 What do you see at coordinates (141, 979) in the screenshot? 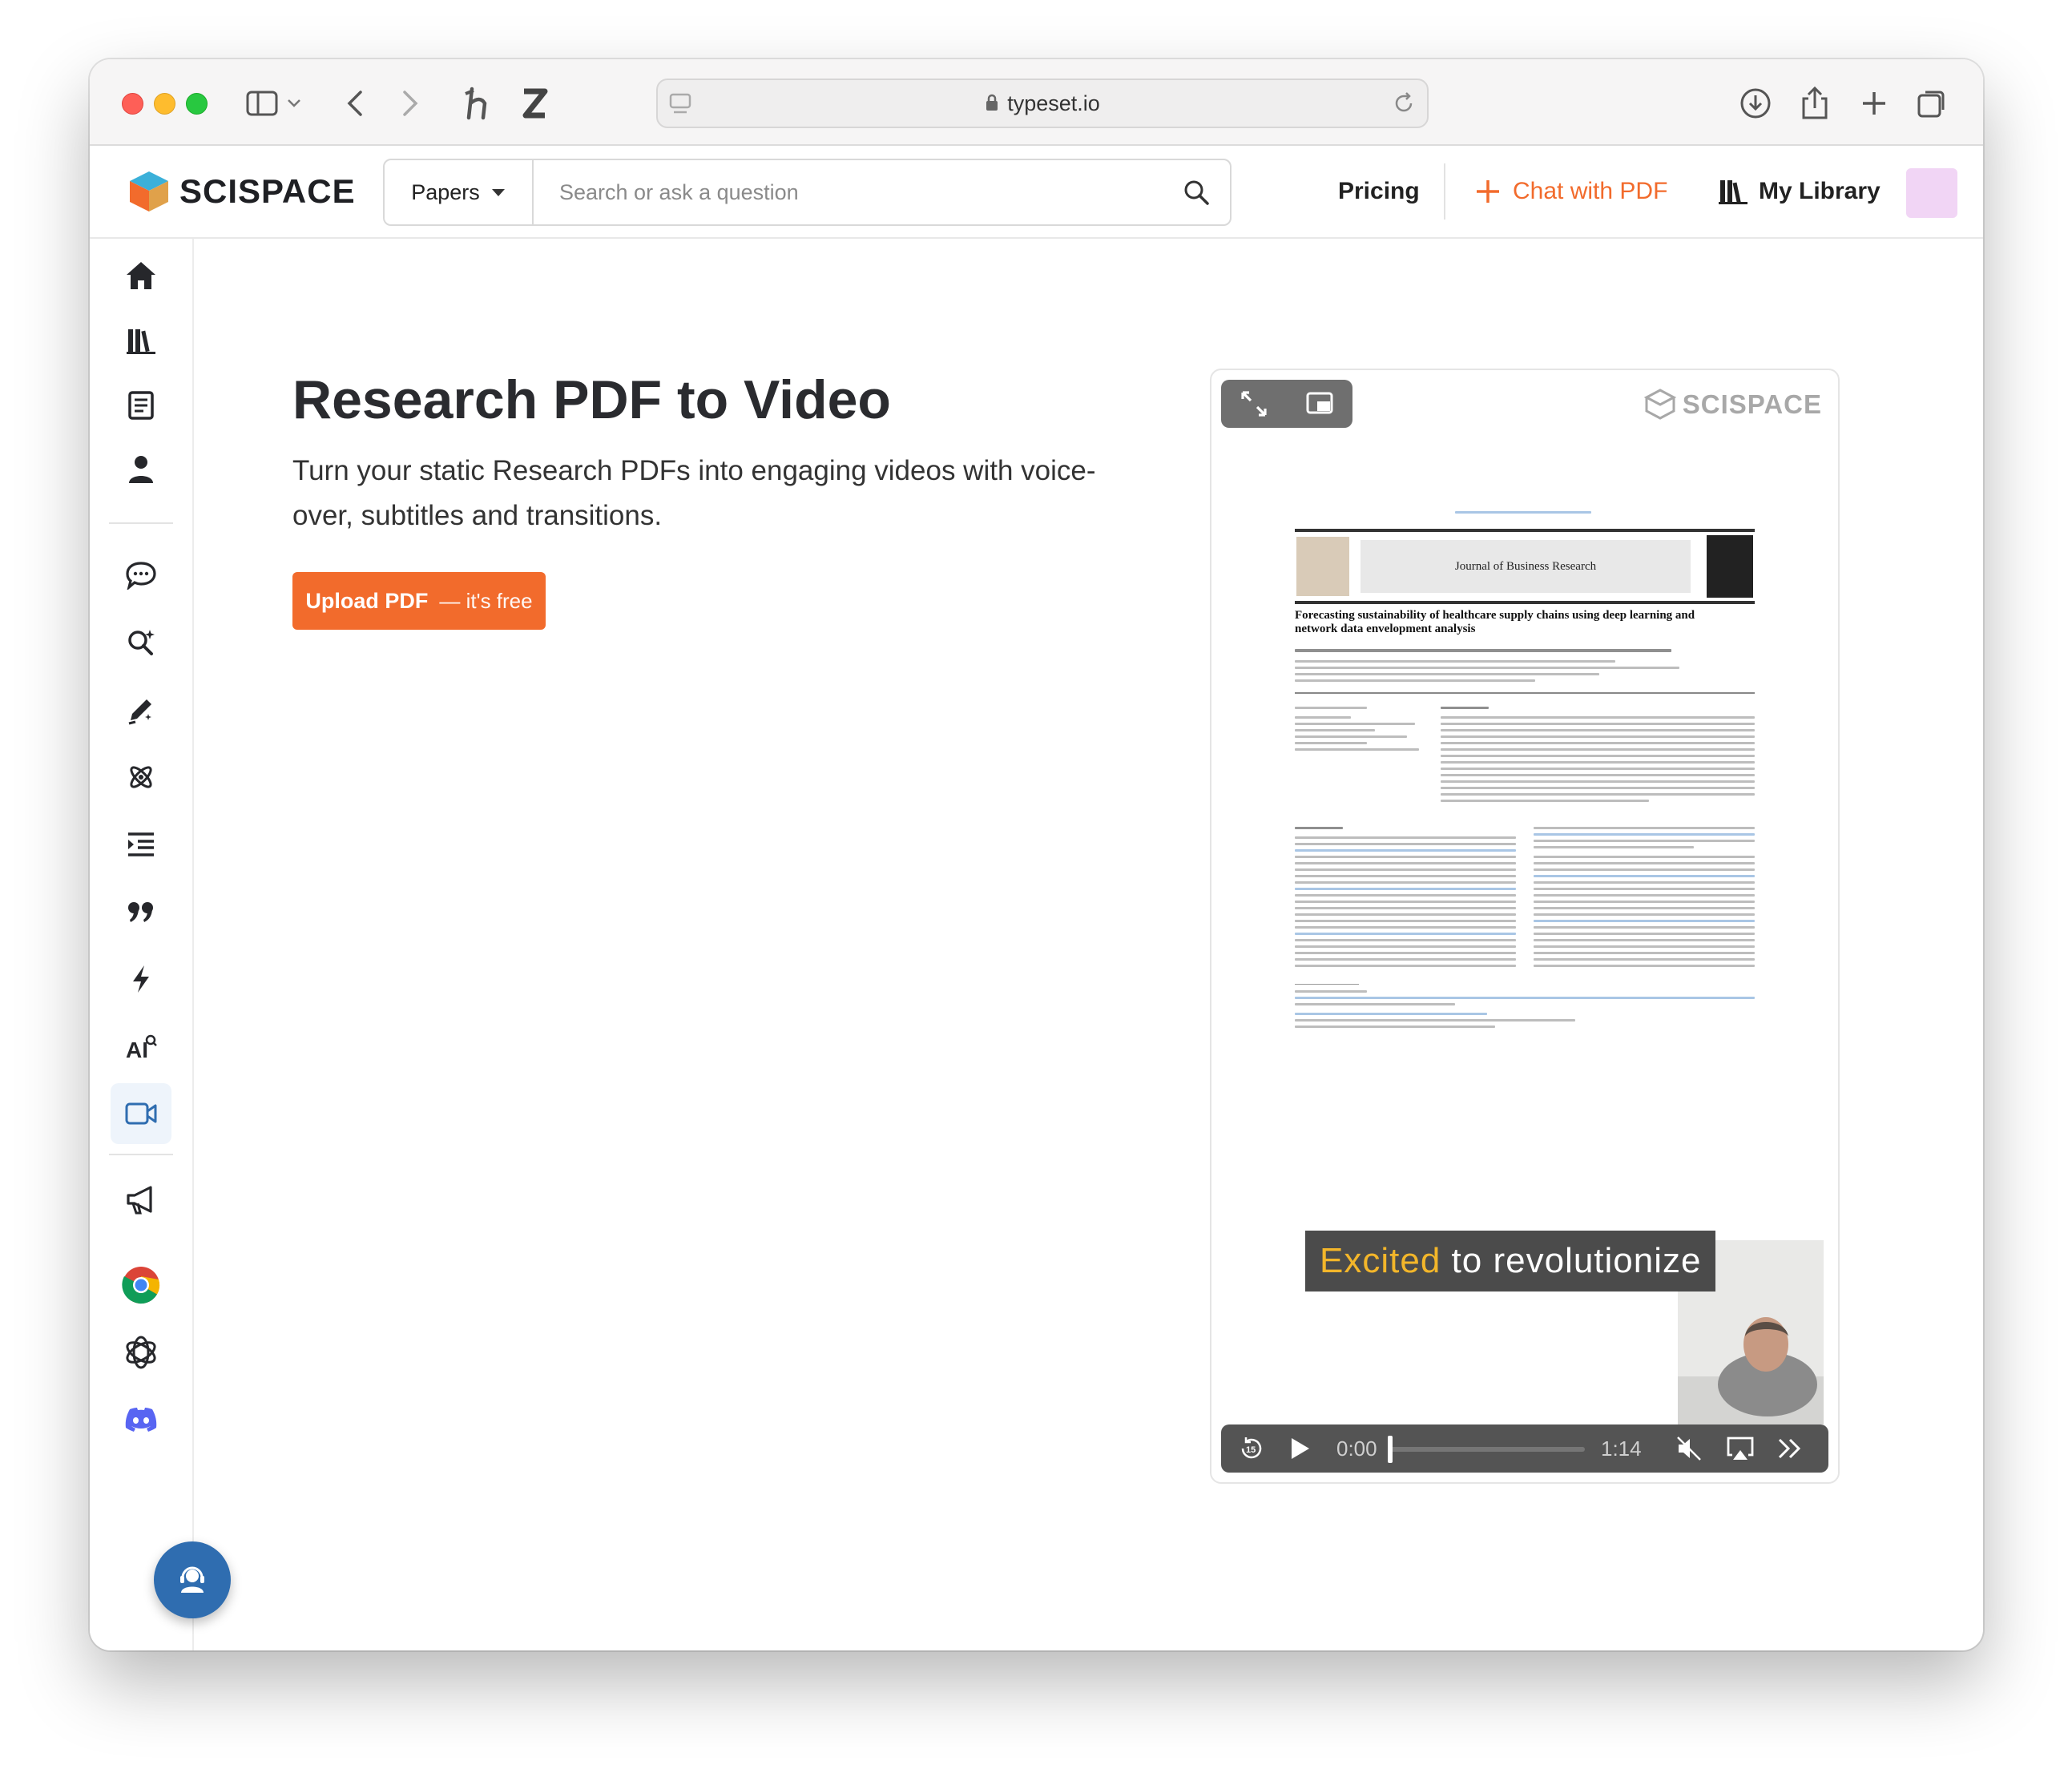
I see `sidebar-item-quick-actions` at bounding box center [141, 979].